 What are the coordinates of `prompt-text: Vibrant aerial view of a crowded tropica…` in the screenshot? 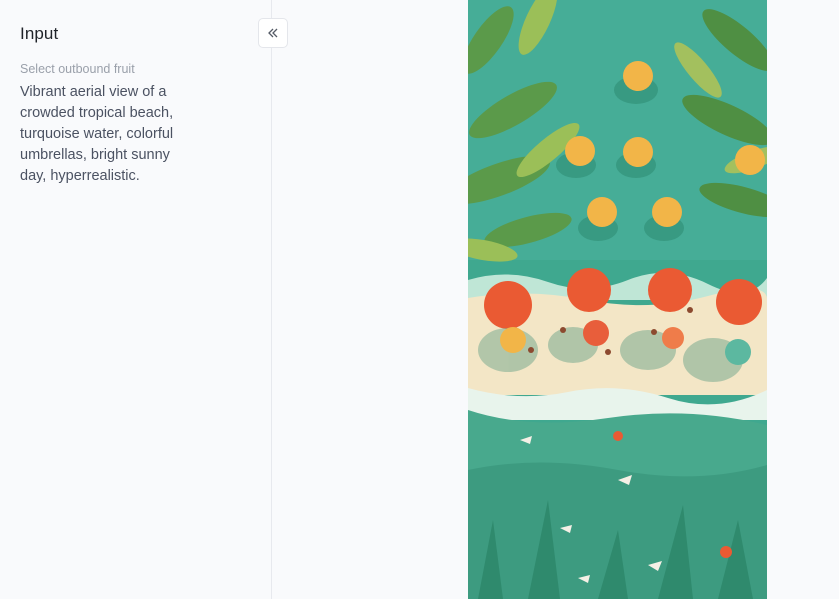 It's located at (97, 134).